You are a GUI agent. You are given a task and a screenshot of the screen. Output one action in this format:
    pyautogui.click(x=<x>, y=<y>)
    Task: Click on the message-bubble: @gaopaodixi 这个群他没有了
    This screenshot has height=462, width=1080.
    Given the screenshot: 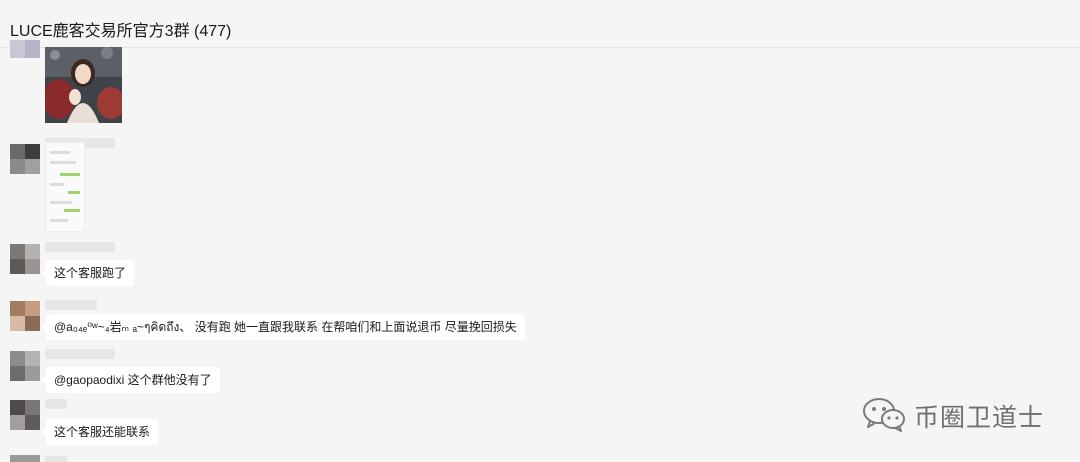 What is the action you would take?
    pyautogui.click(x=130, y=380)
    